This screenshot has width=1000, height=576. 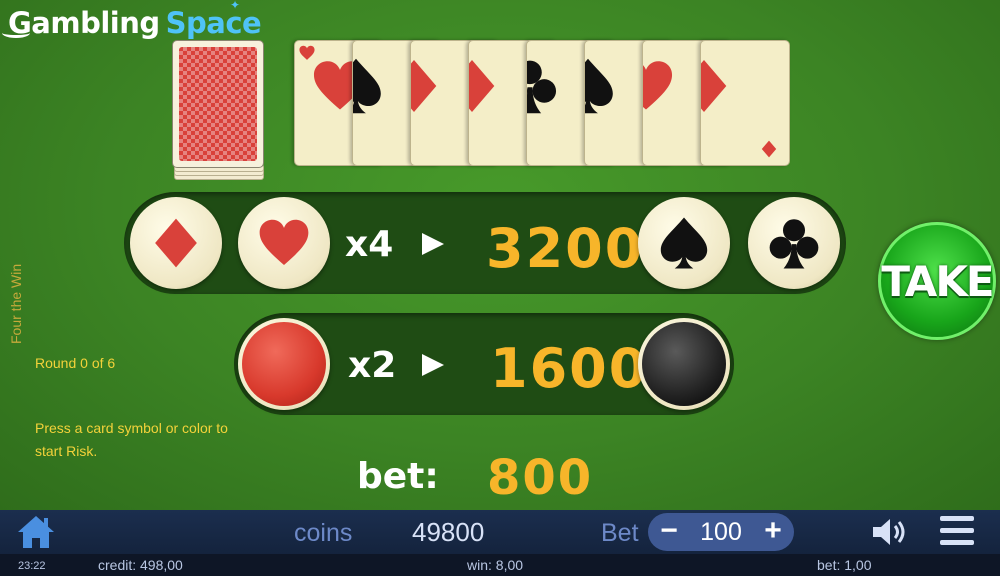 I want to click on black-pick-button, so click(x=684, y=364).